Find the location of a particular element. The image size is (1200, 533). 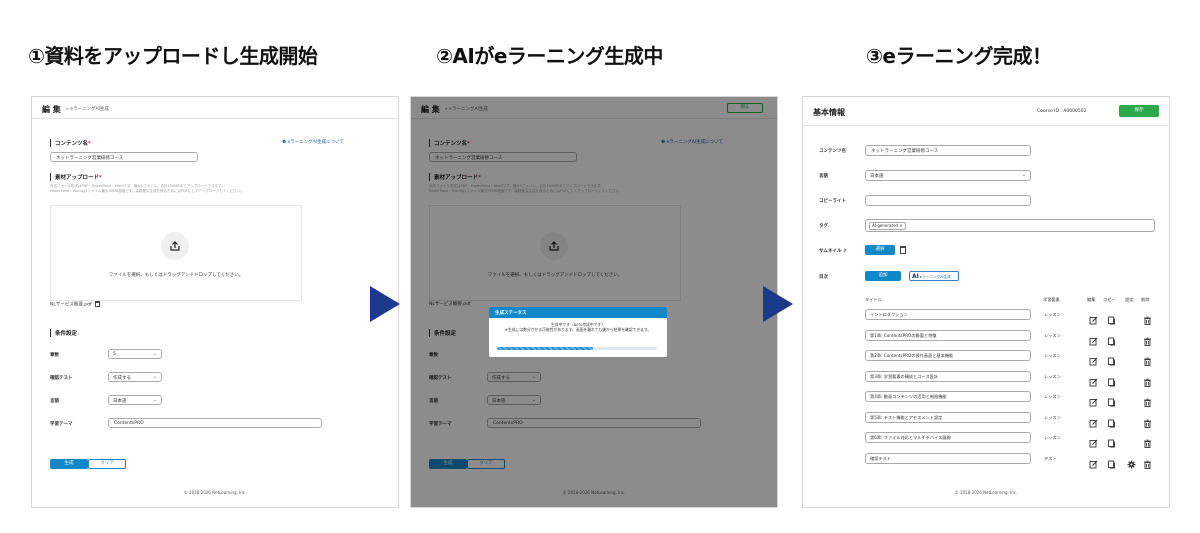

ai-generate-button: AIeラーニングAI生成 is located at coordinates (934, 276).